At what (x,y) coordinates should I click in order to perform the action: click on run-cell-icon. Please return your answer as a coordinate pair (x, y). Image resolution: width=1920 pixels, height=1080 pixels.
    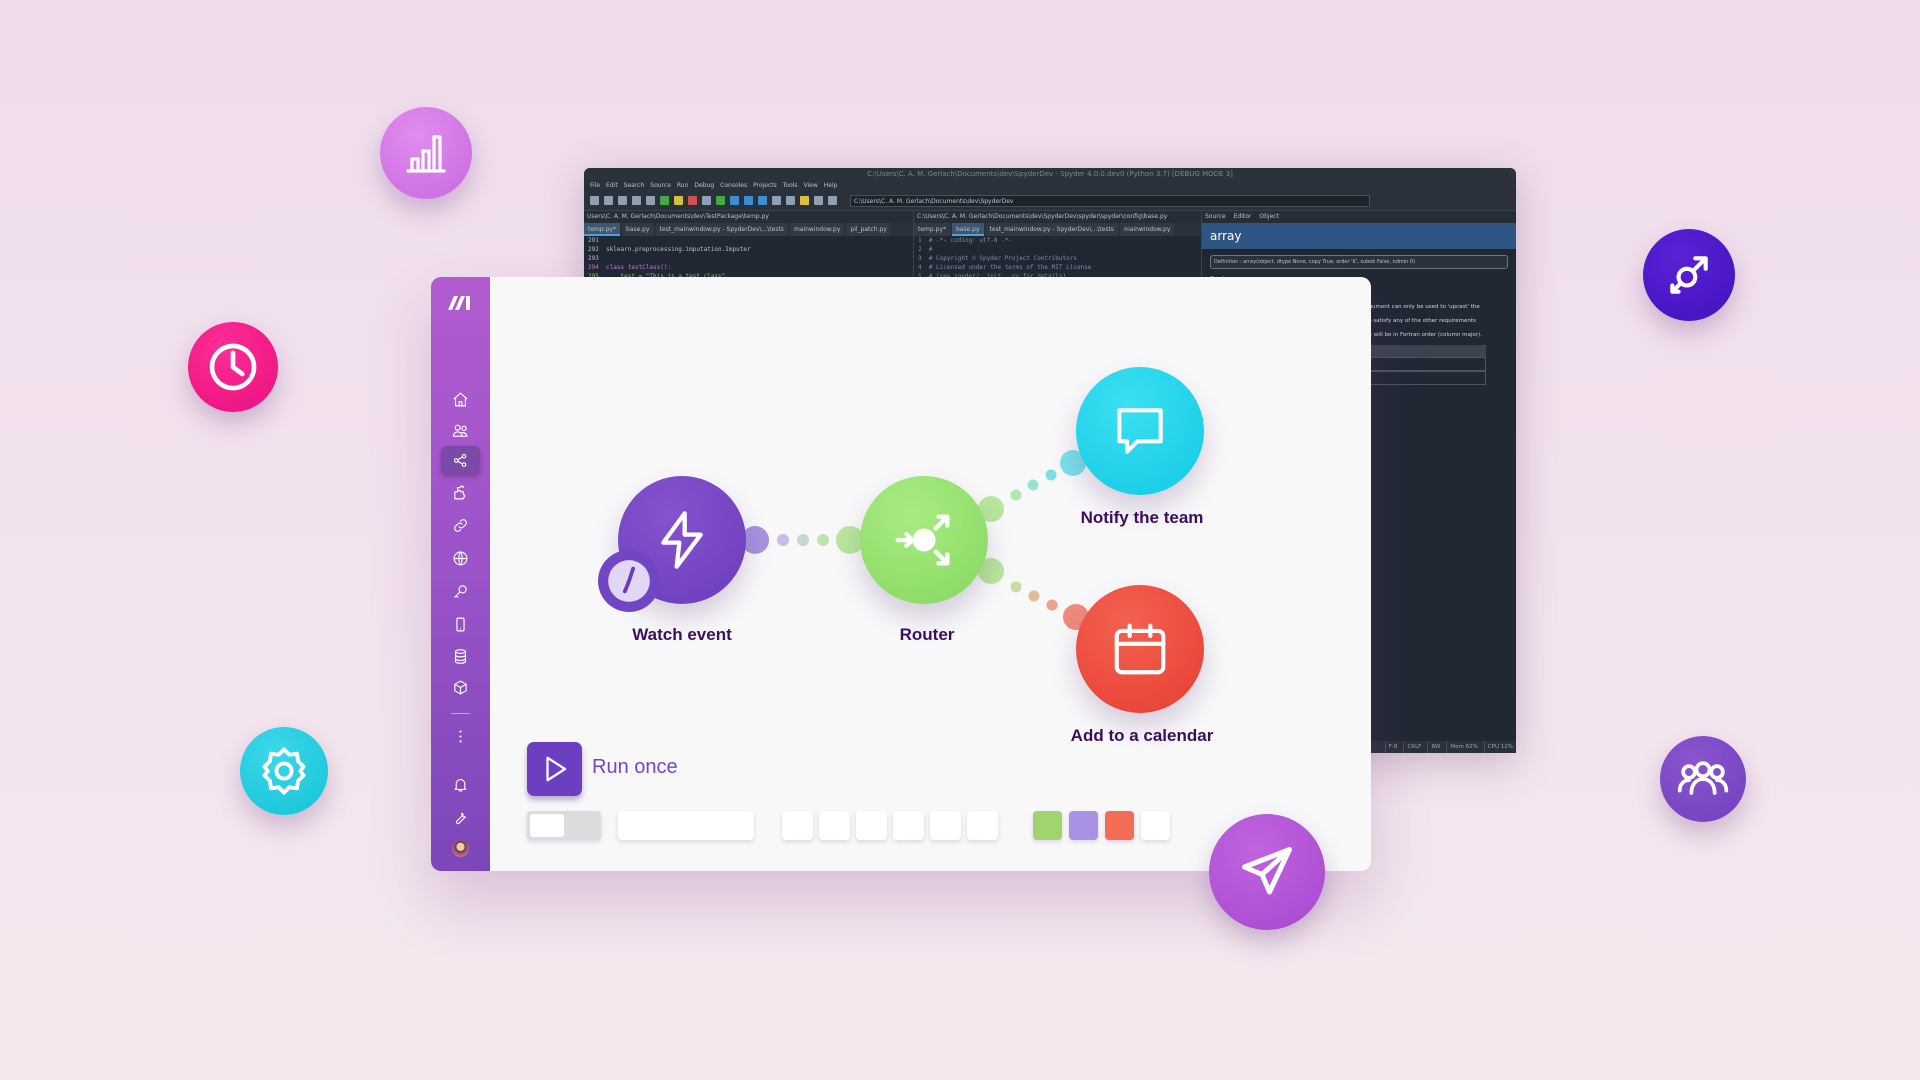
    Looking at the image, I should click on (678, 200).